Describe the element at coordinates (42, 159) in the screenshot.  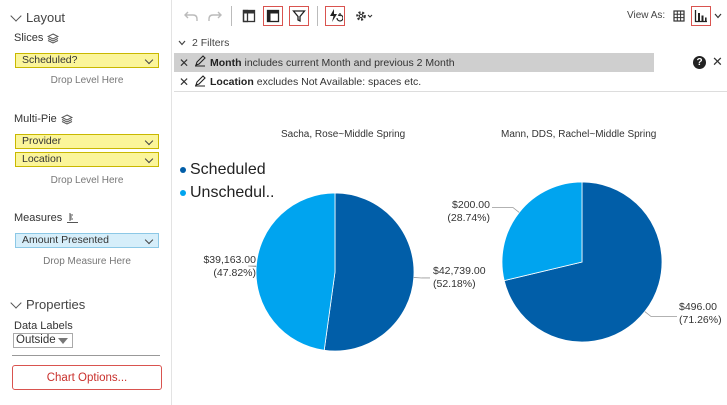
I see `multipie-field-label: Location` at that location.